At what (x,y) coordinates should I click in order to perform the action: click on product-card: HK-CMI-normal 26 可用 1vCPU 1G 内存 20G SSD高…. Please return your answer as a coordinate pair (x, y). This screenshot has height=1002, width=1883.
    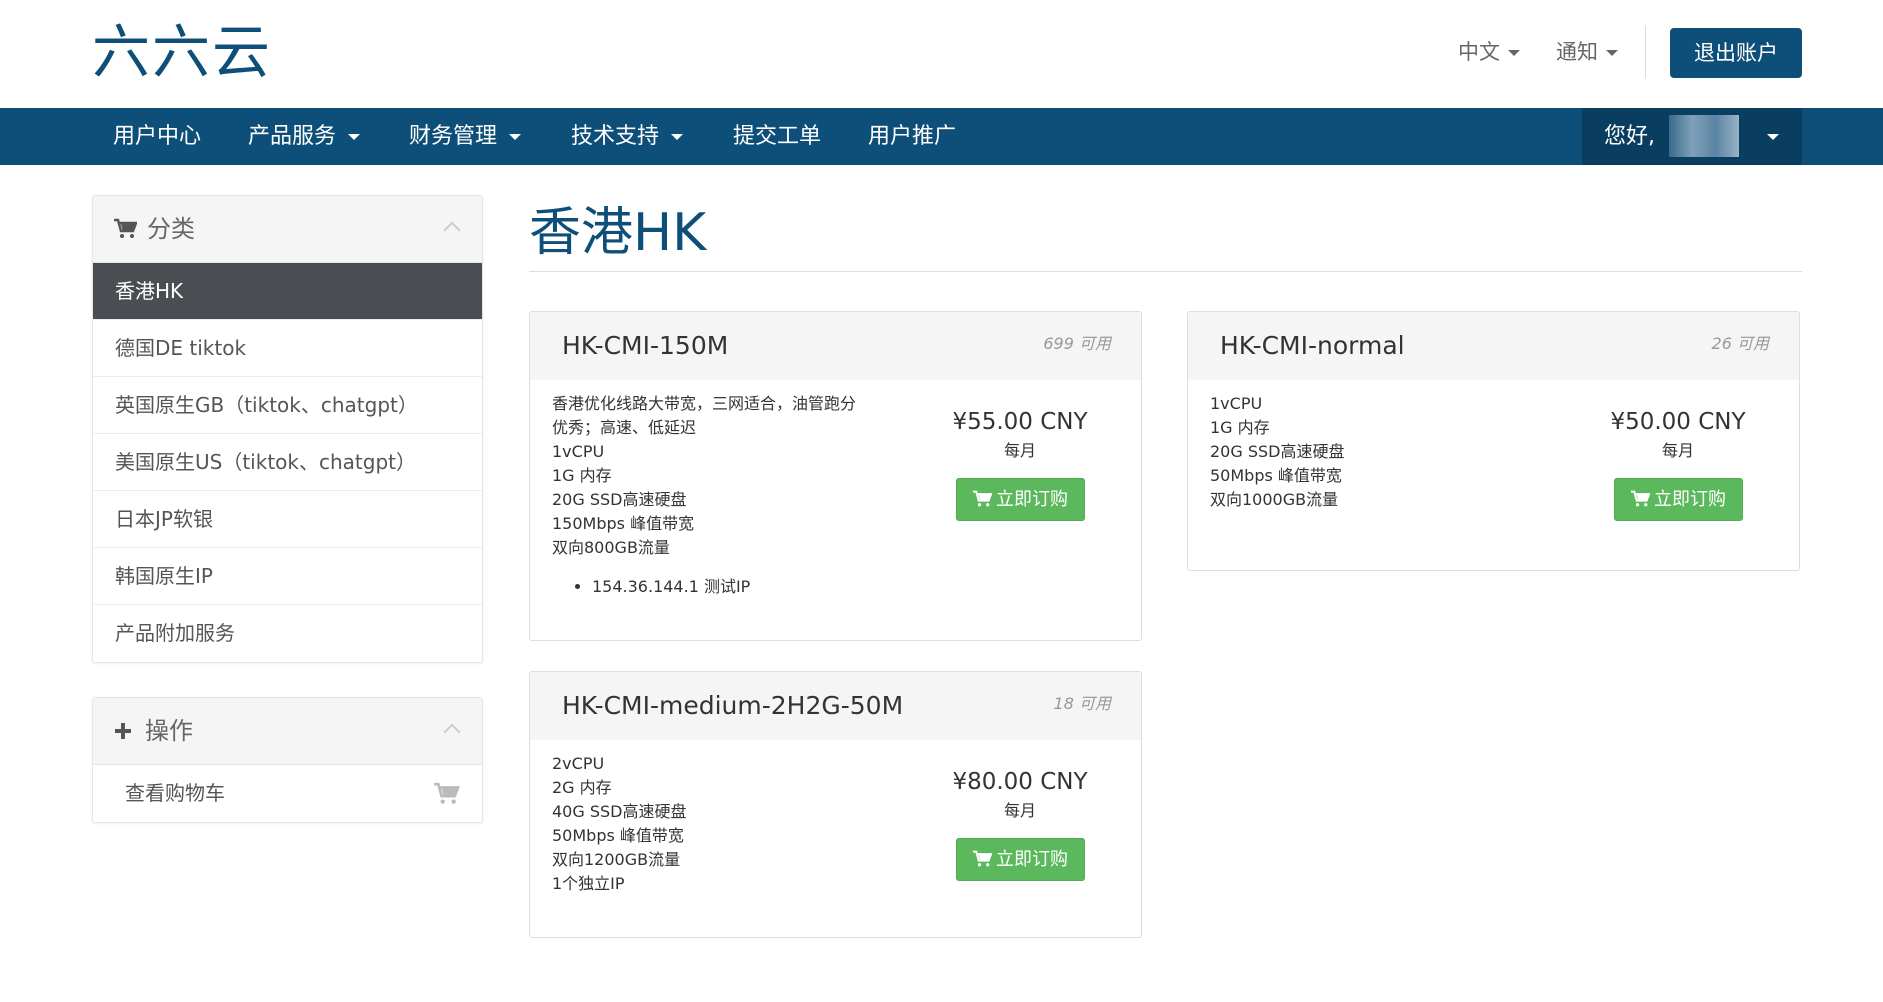
    Looking at the image, I should click on (1493, 441).